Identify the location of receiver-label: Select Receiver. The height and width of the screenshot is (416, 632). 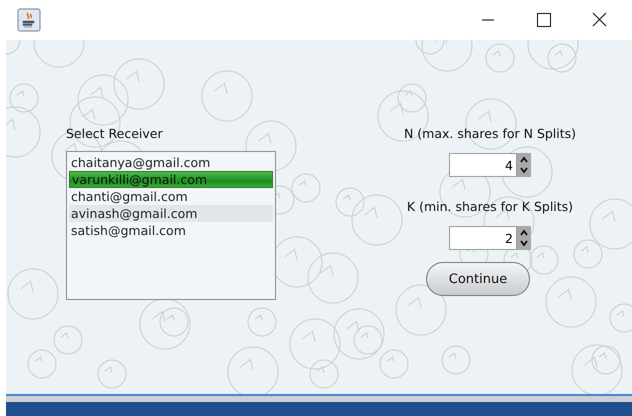
(115, 133).